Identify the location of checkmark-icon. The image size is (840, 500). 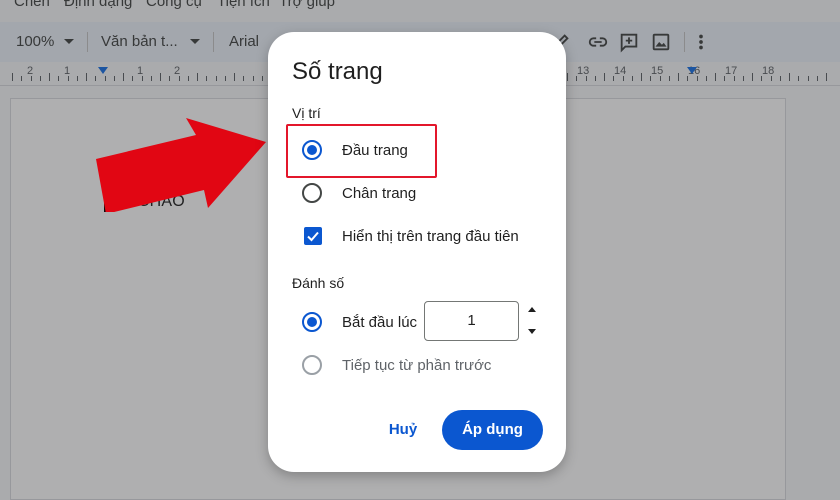
(313, 236).